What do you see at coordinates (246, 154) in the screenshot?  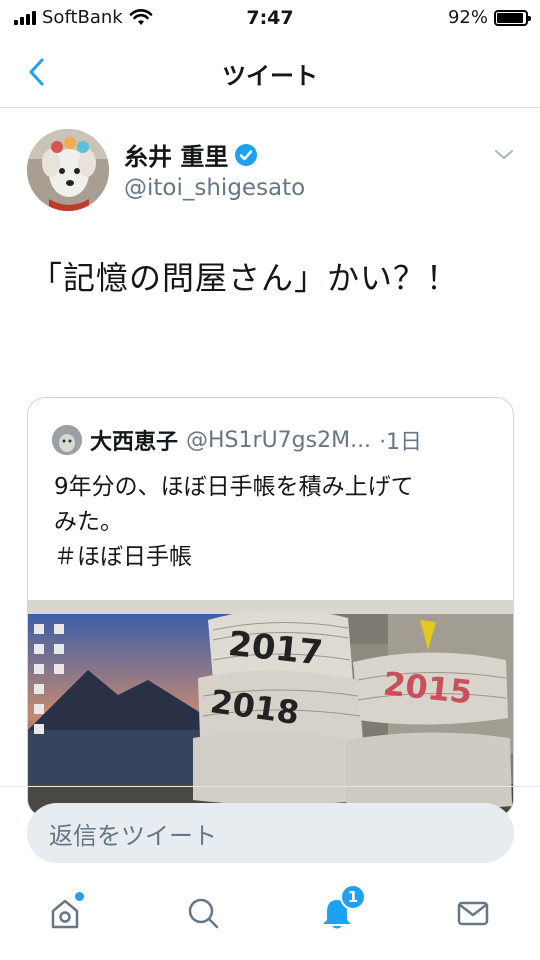 I see `verified-badge-icon` at bounding box center [246, 154].